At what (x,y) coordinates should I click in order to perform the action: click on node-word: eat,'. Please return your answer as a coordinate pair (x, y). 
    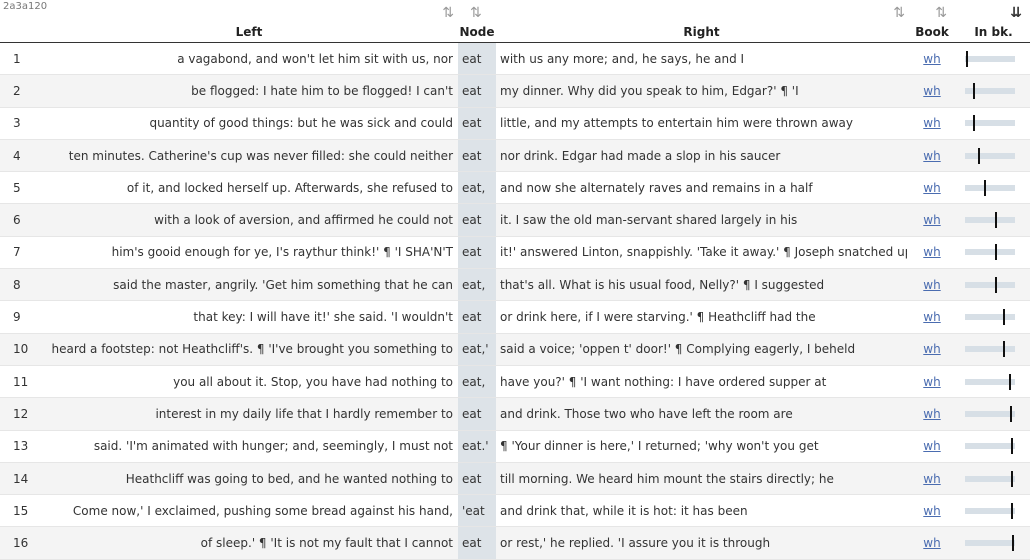
    Looking at the image, I should click on (477, 349).